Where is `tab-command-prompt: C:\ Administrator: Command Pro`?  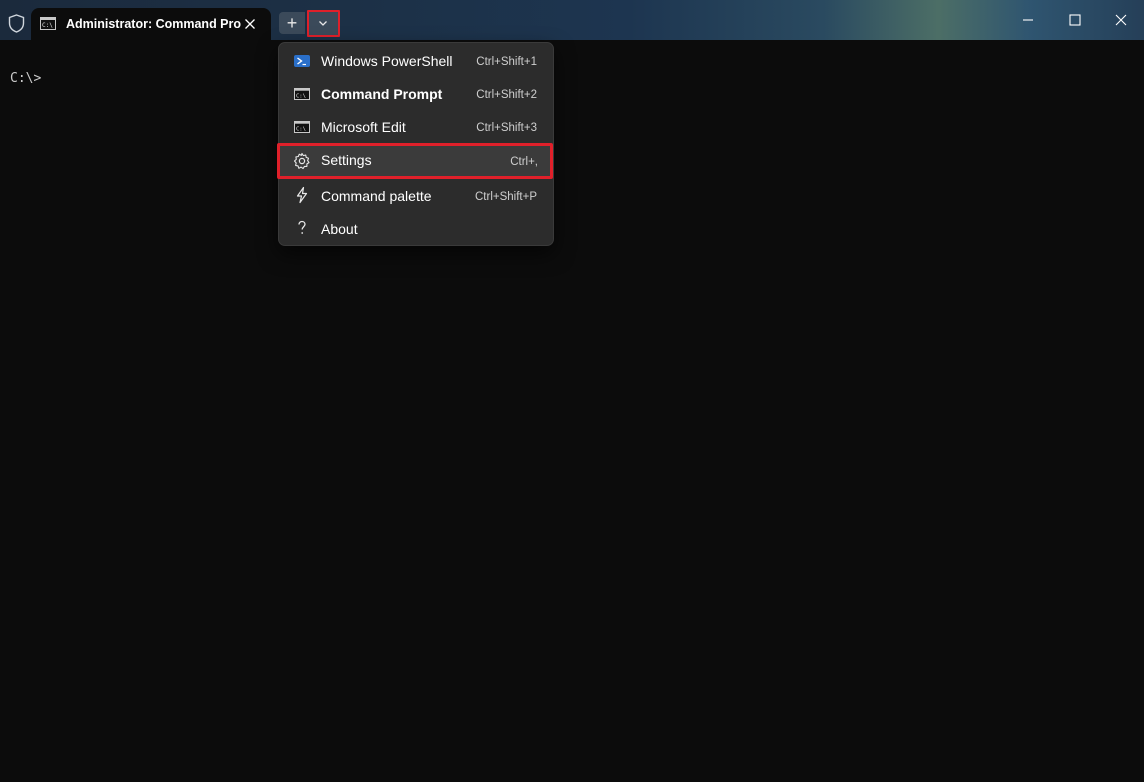 tab-command-prompt: C:\ Administrator: Command Pro is located at coordinates (151, 24).